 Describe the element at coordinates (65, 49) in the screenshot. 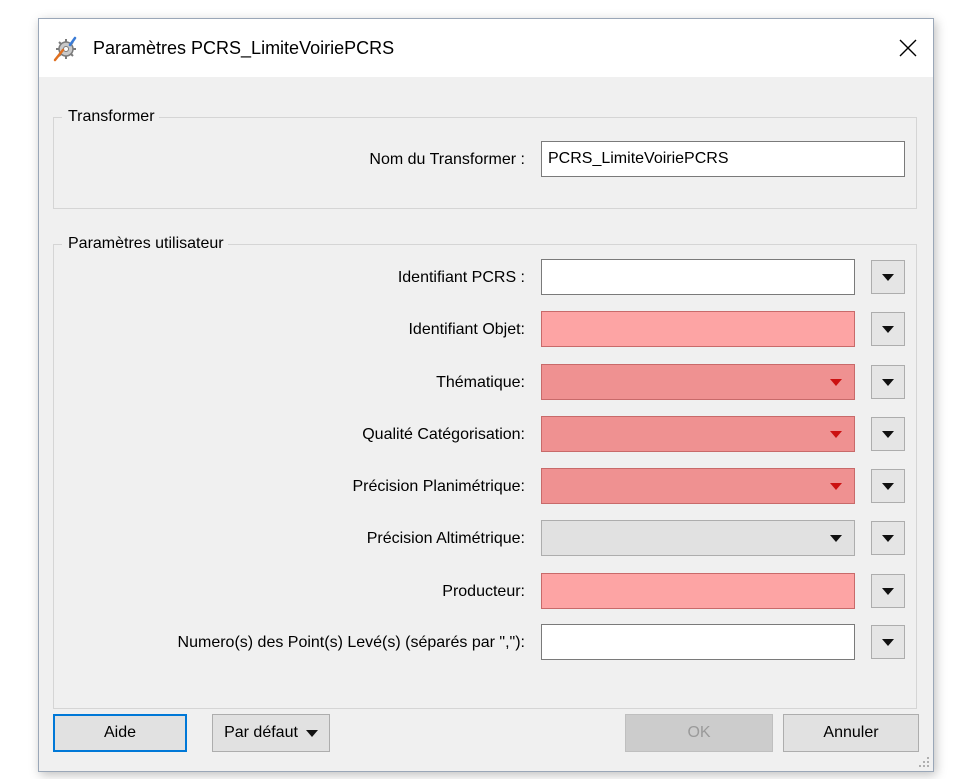

I see `transformer-gear-icon` at that location.